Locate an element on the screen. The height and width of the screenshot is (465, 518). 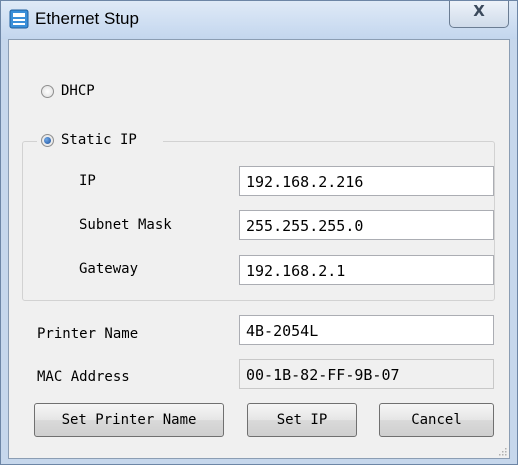
dhcp-label: DHCP is located at coordinates (78, 91).